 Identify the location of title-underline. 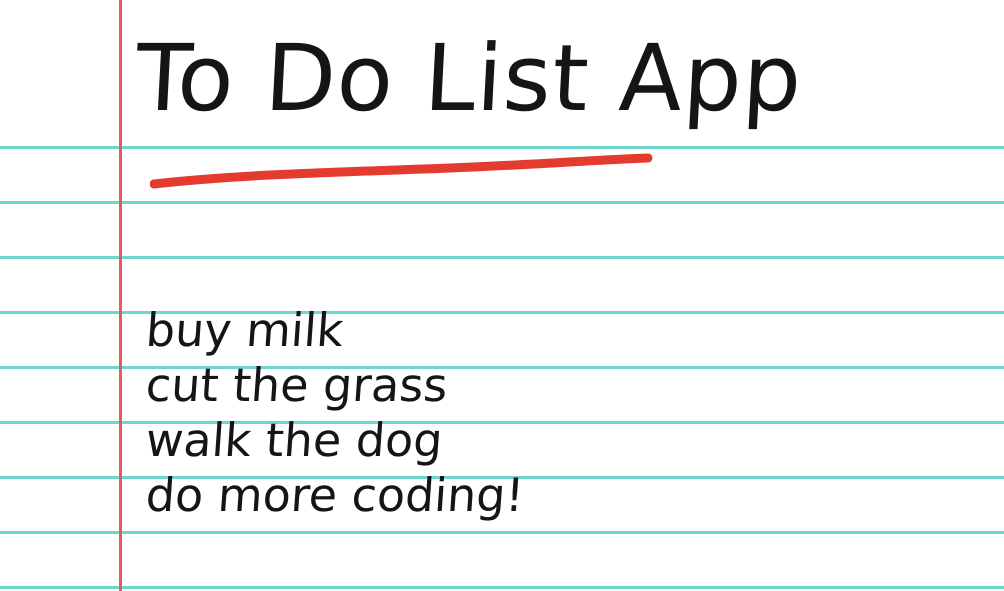
(401, 171).